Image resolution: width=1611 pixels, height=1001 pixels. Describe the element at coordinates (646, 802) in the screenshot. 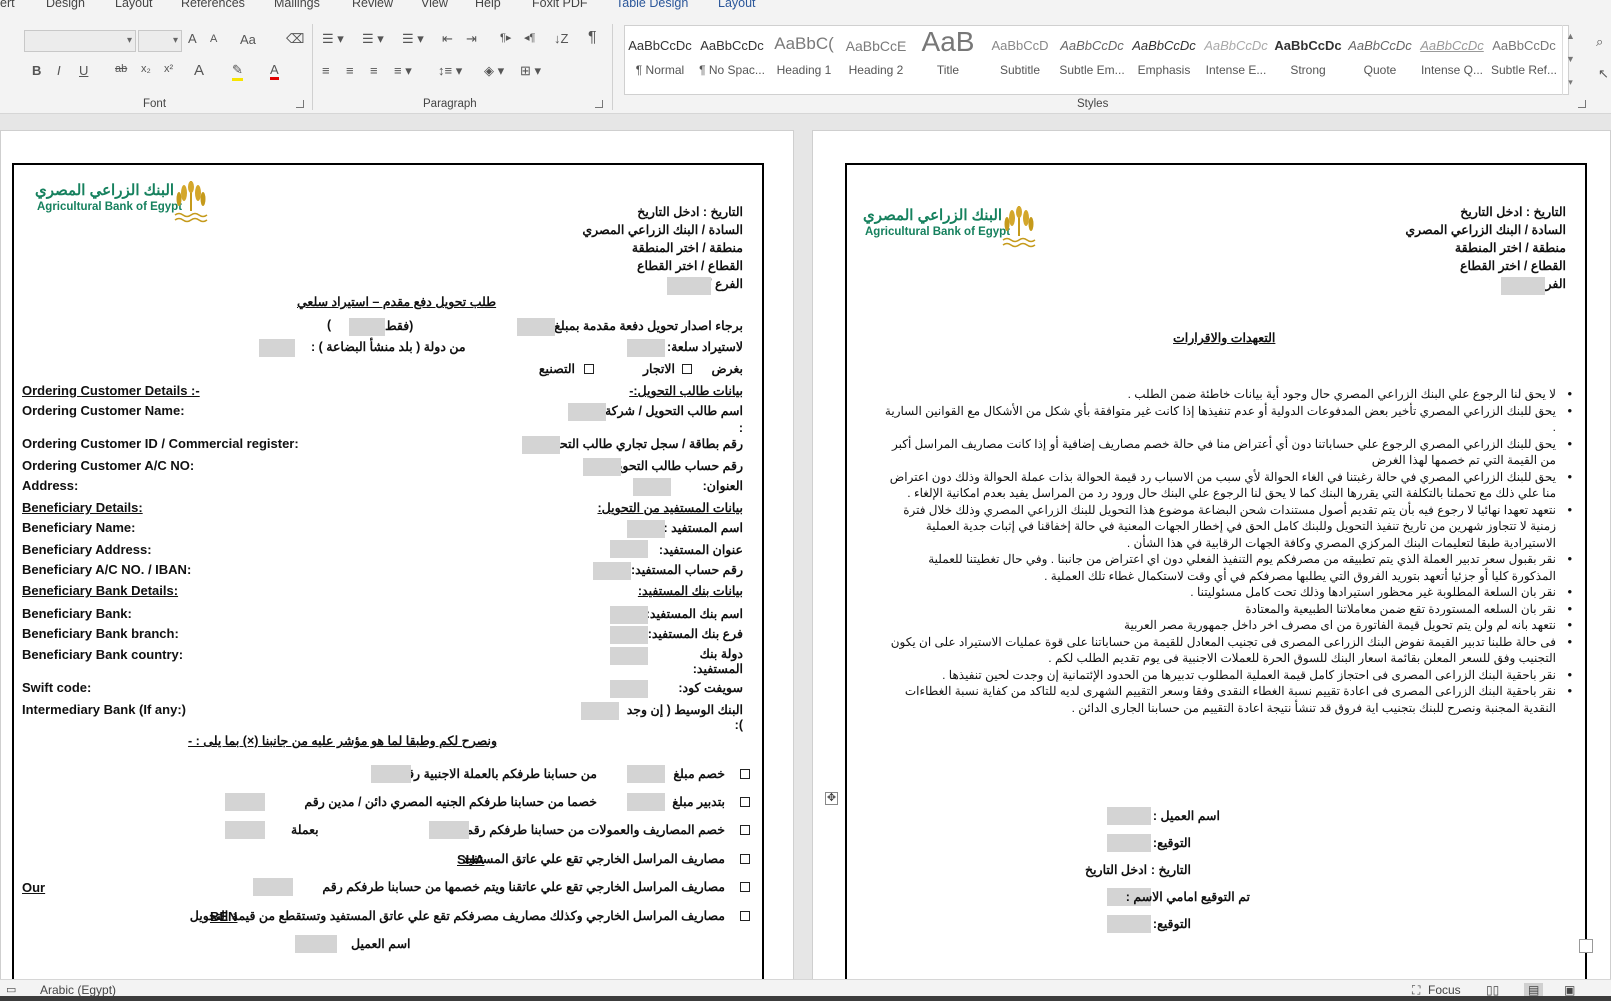

I see `provide-amount-field` at that location.